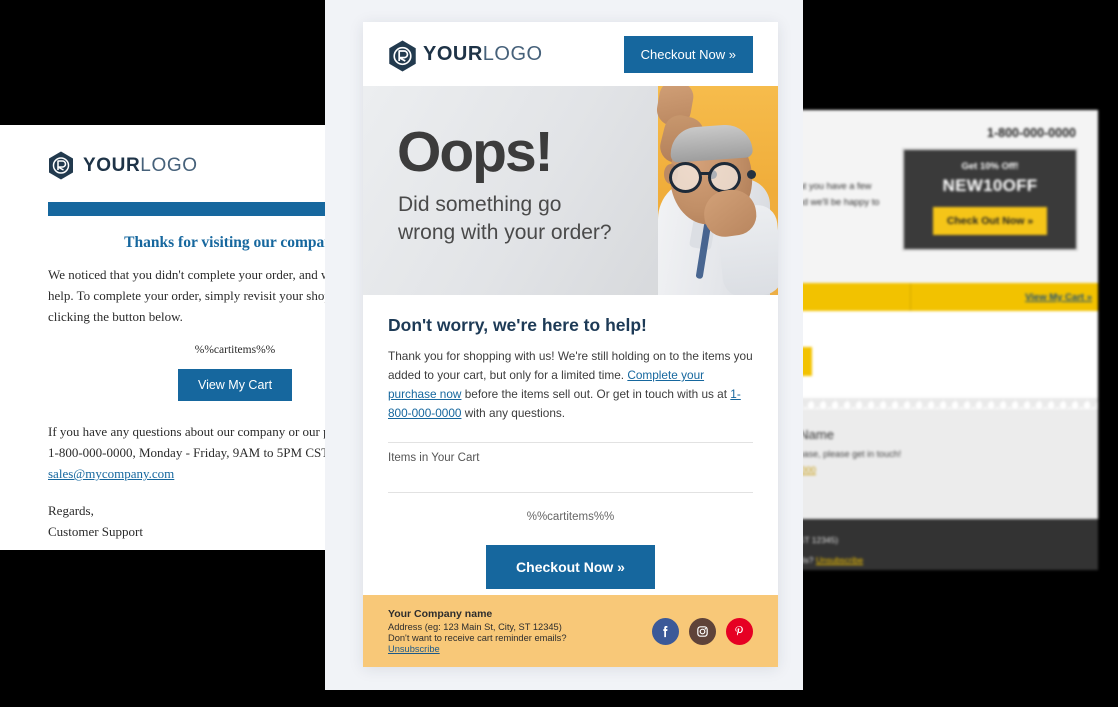 The image size is (1118, 707). I want to click on glasses-bridge, so click(704, 173).